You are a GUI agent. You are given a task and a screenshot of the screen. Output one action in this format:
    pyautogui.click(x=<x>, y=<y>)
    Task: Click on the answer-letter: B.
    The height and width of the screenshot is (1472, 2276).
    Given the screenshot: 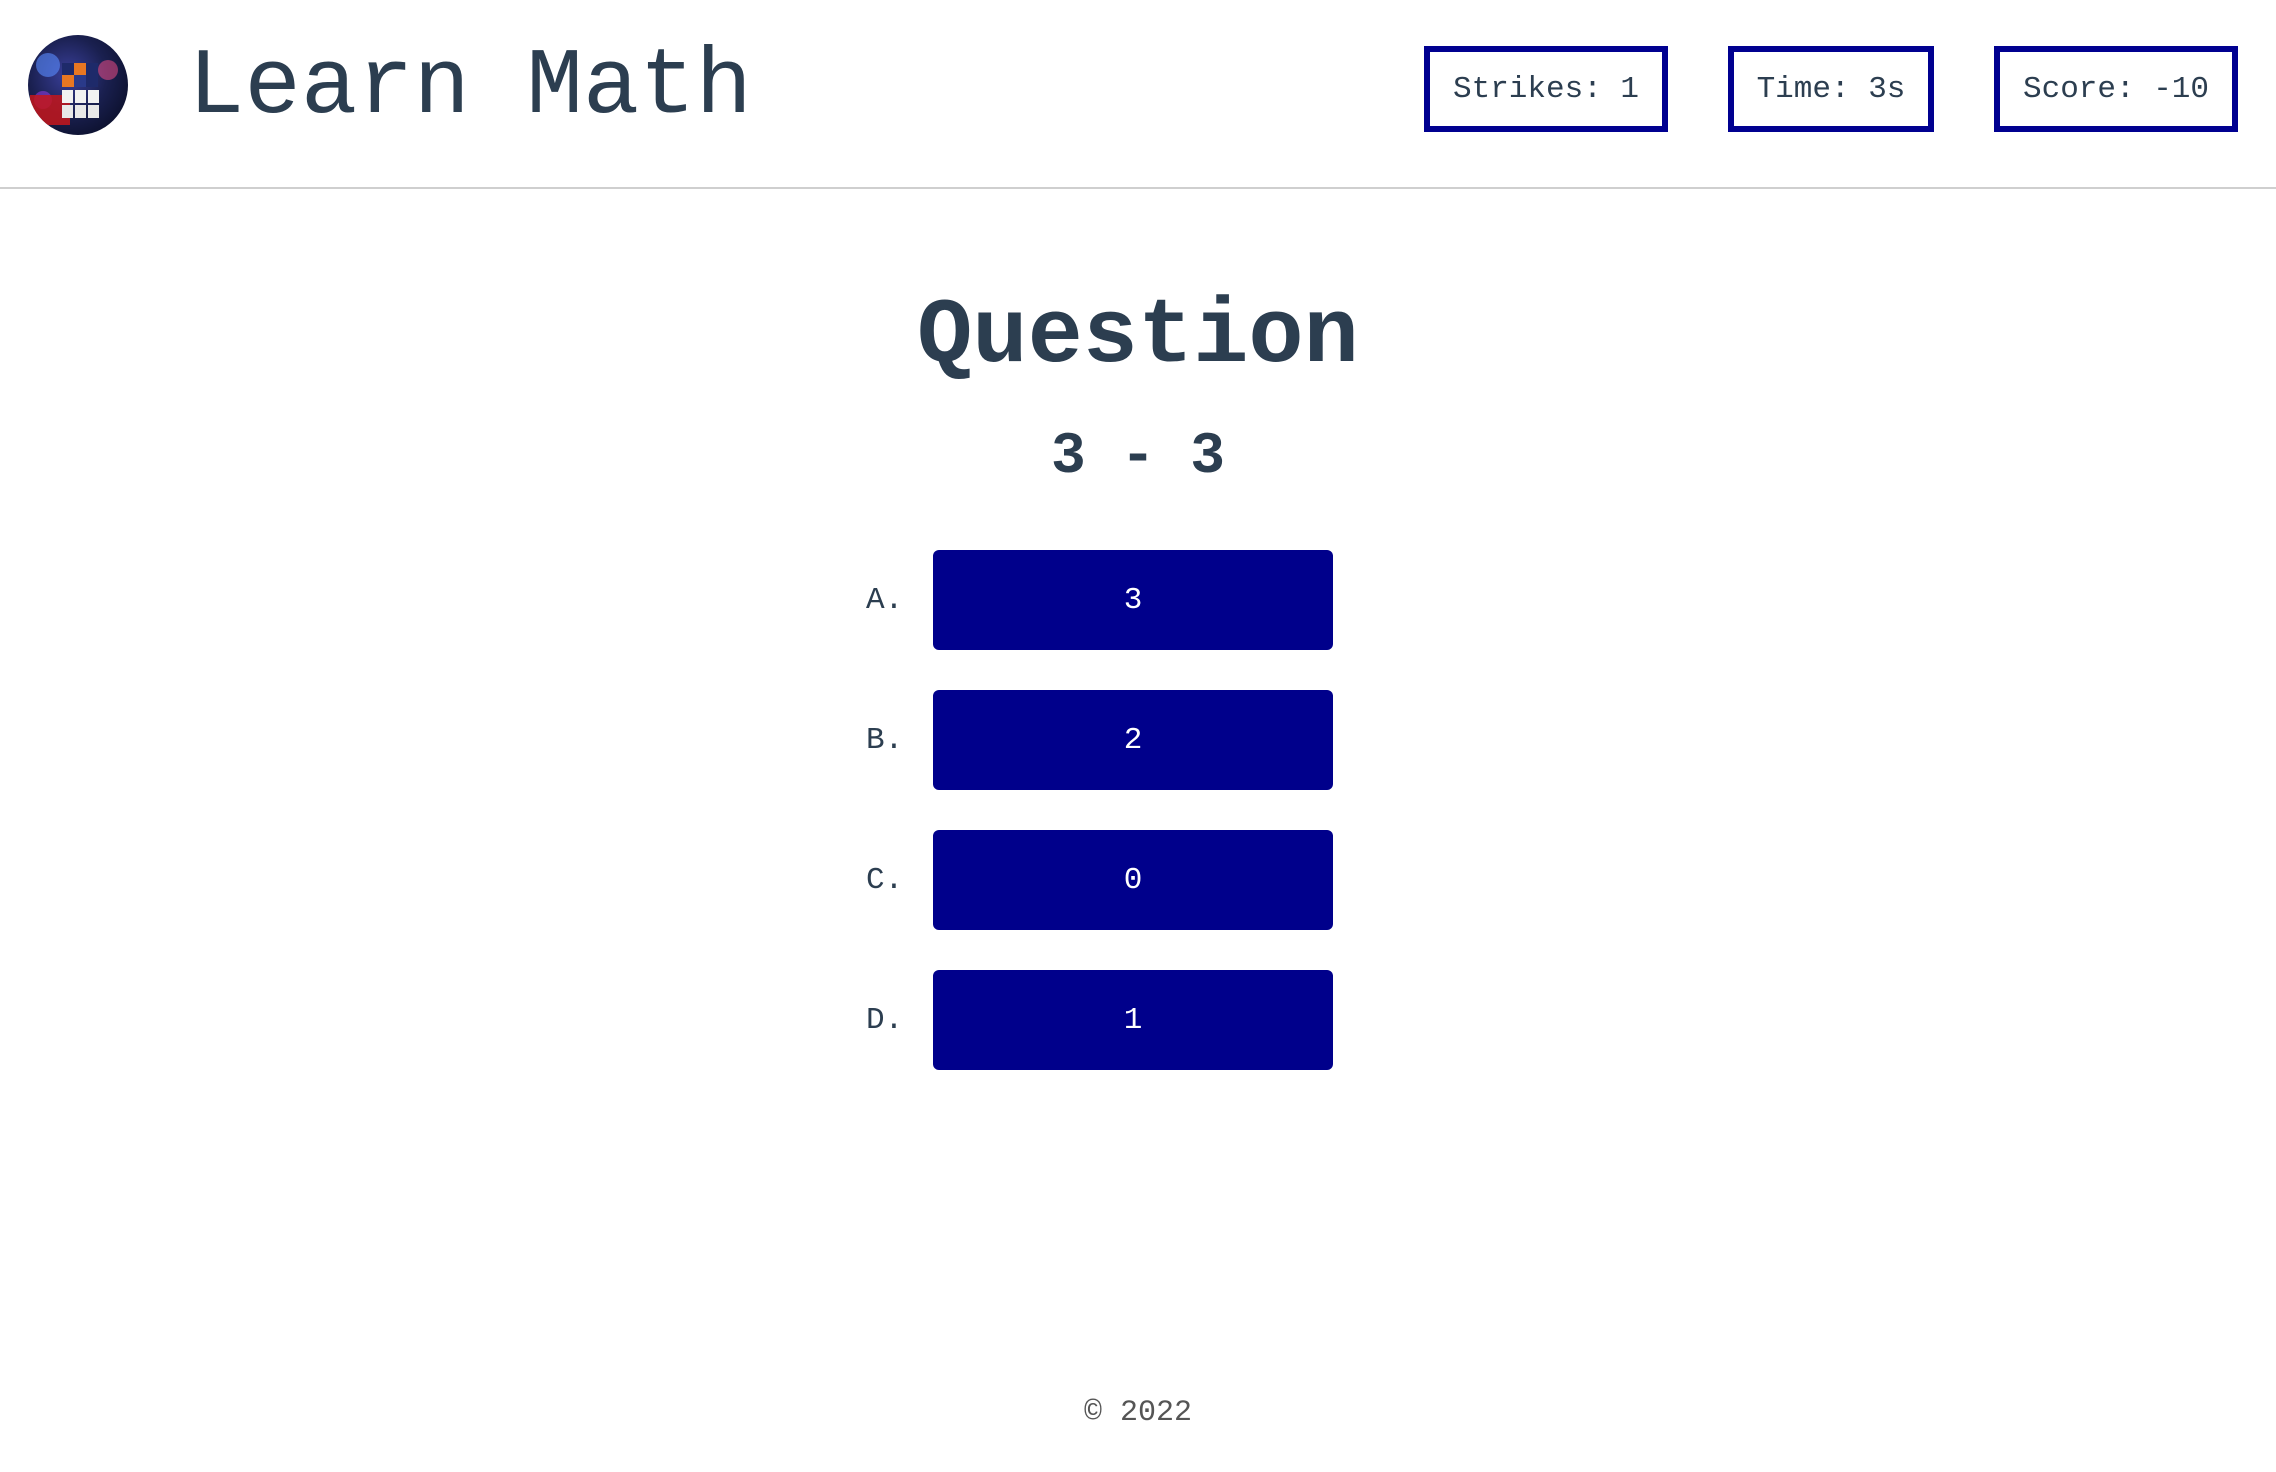 What is the action you would take?
    pyautogui.click(x=885, y=740)
    